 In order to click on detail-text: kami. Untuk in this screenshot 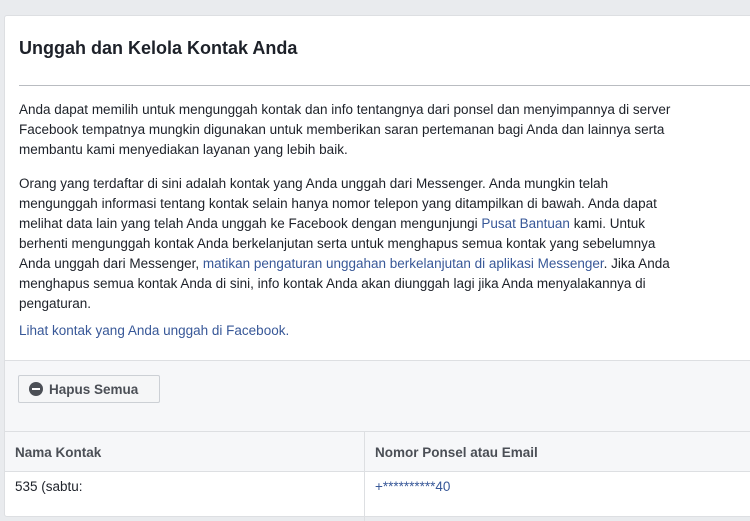, I will do `click(607, 223)`.